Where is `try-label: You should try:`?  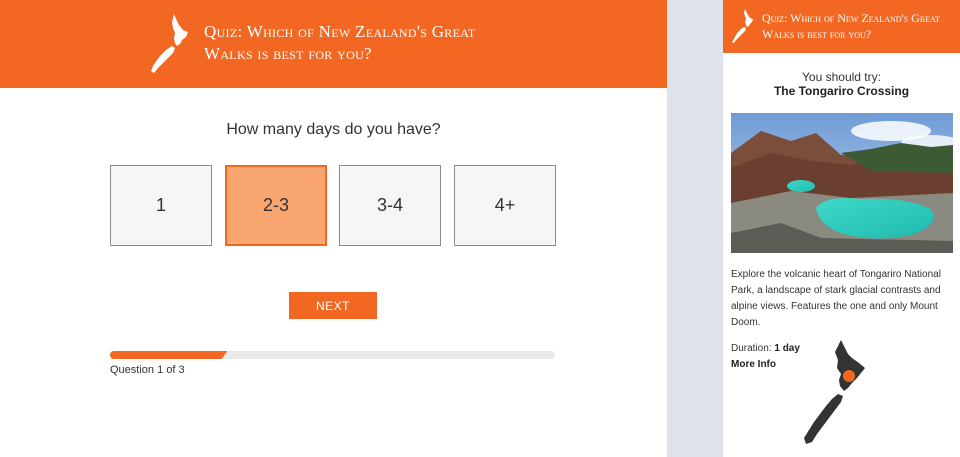
try-label: You should try: is located at coordinates (841, 77).